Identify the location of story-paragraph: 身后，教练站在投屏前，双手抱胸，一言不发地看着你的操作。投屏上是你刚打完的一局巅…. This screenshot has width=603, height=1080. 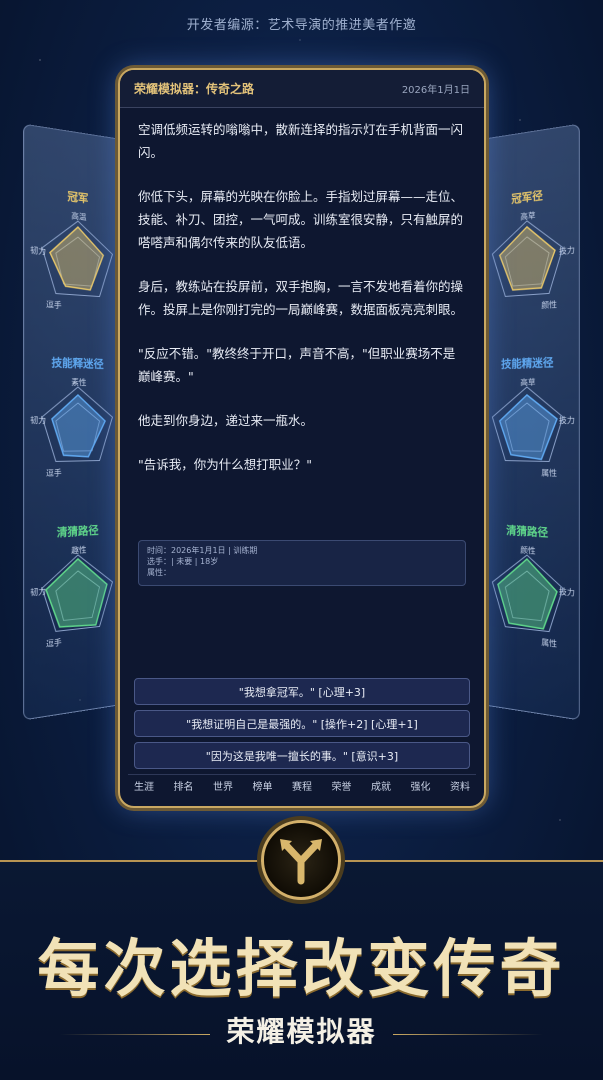
(302, 298).